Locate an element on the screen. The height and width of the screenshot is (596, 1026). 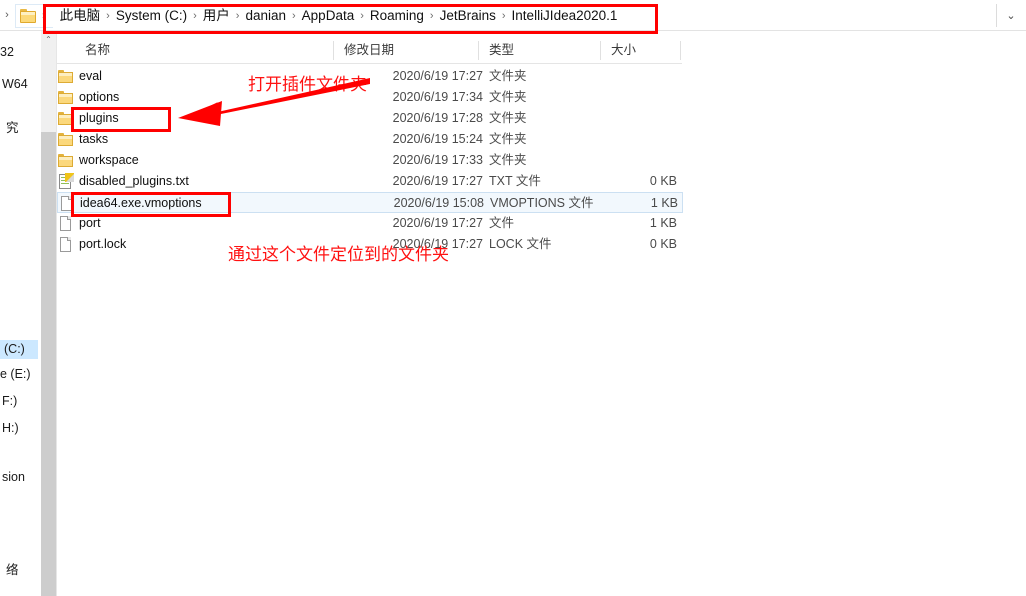
address-bar-underline is located at coordinates (513, 30).